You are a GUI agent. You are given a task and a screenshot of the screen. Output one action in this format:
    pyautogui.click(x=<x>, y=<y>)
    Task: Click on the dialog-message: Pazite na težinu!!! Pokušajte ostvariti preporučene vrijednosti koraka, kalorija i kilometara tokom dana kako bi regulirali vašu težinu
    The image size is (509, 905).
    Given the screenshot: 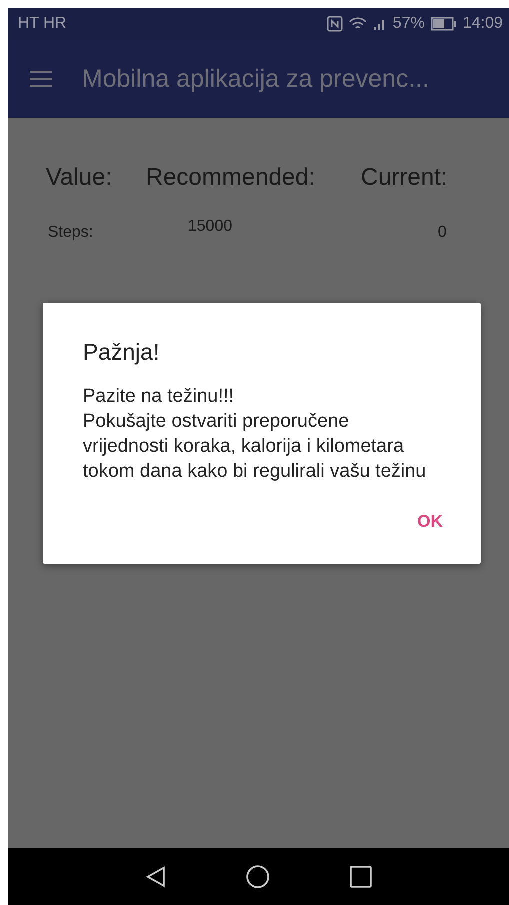 What is the action you would take?
    pyautogui.click(x=255, y=434)
    